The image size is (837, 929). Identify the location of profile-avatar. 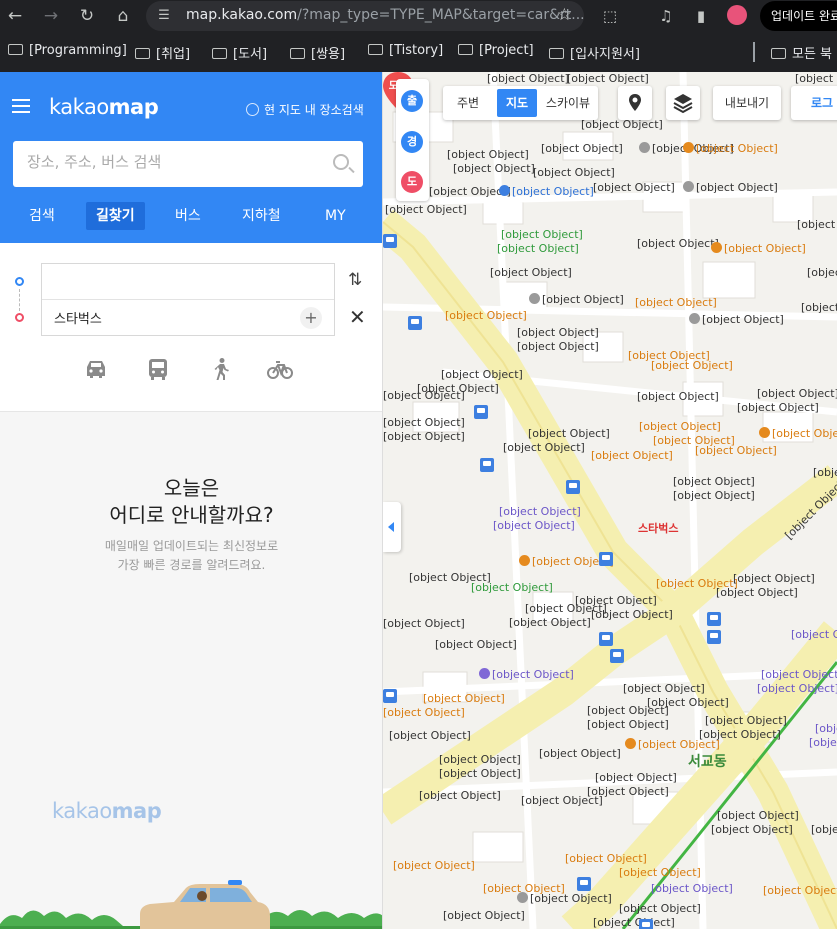
(737, 15).